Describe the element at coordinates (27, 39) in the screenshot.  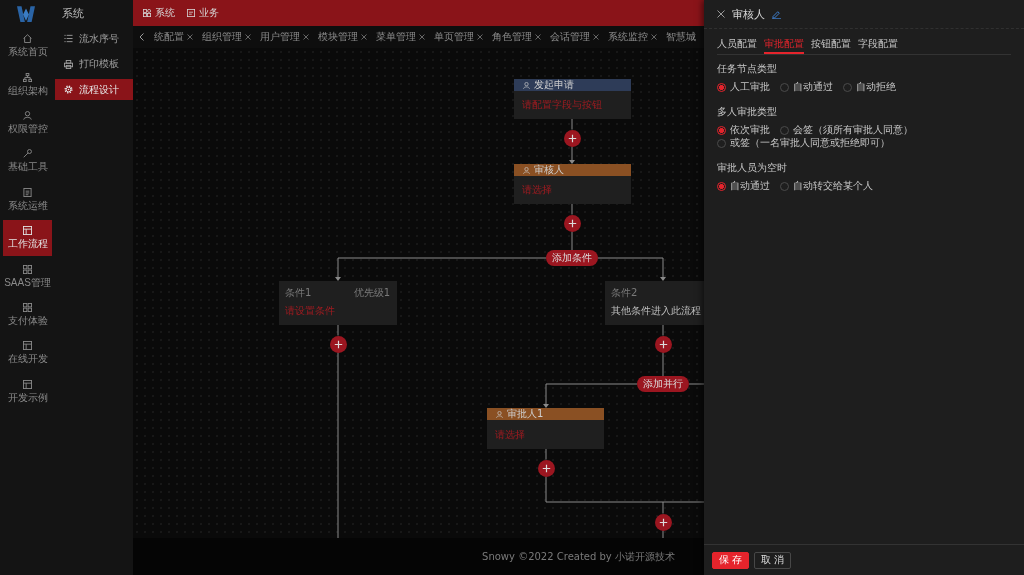
I see `home-icon` at that location.